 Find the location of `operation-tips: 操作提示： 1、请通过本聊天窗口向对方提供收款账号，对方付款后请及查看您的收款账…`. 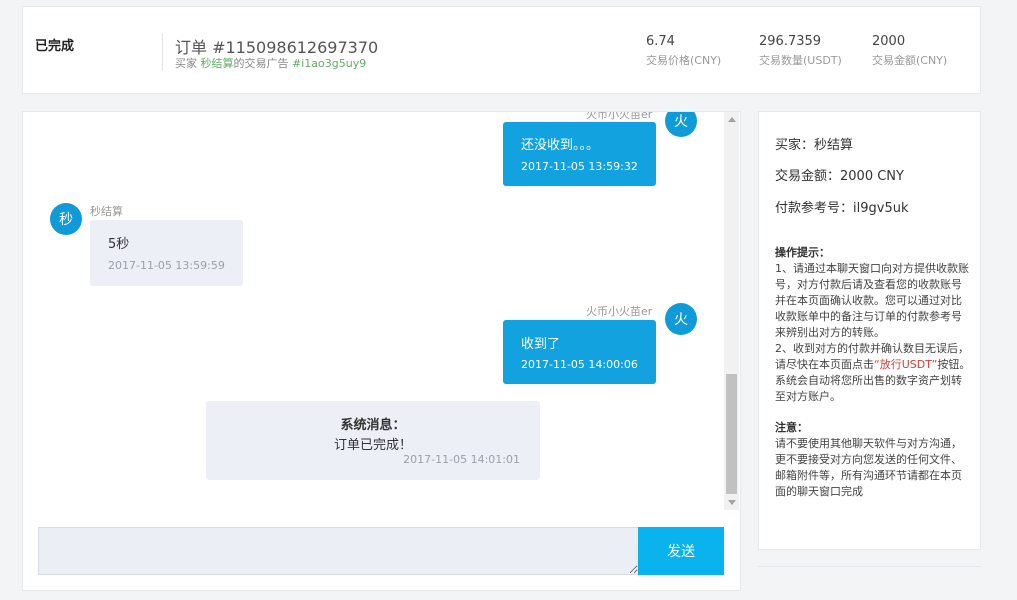

operation-tips: 操作提示： 1、请通过本聊天窗口向对方提供收款账号，对方付款后请及查看您的收款账… is located at coordinates (873, 372).